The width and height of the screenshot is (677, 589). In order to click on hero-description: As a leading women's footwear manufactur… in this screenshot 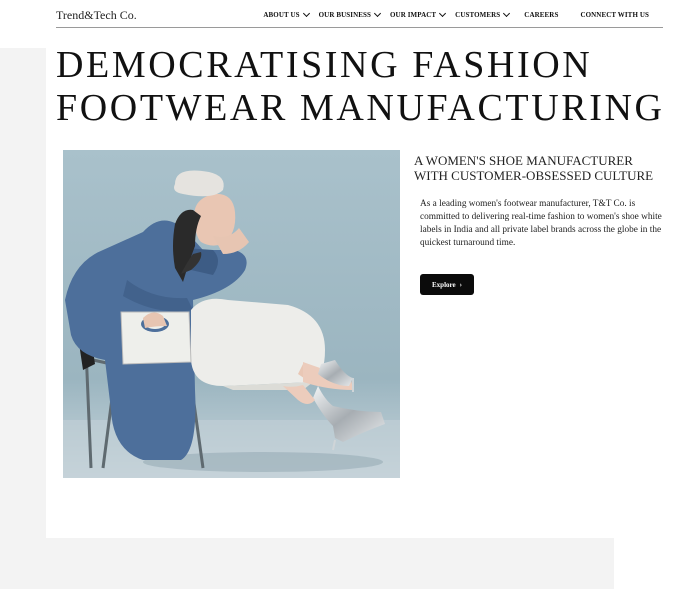, I will do `click(541, 223)`.